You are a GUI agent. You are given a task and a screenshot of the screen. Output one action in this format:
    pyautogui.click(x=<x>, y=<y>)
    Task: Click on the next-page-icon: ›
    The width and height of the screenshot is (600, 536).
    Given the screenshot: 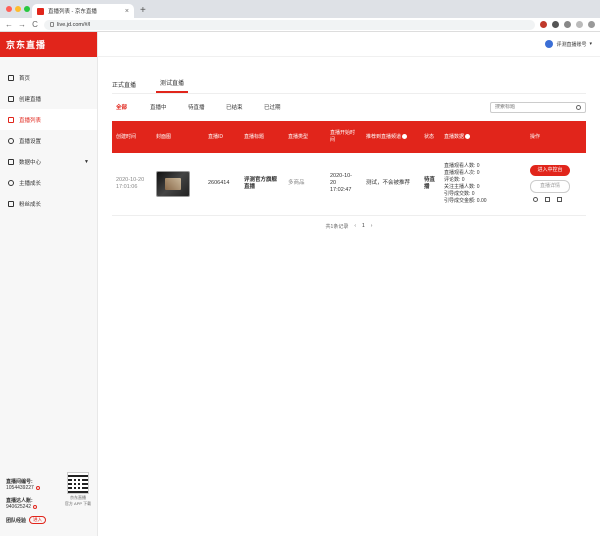 What is the action you would take?
    pyautogui.click(x=372, y=226)
    